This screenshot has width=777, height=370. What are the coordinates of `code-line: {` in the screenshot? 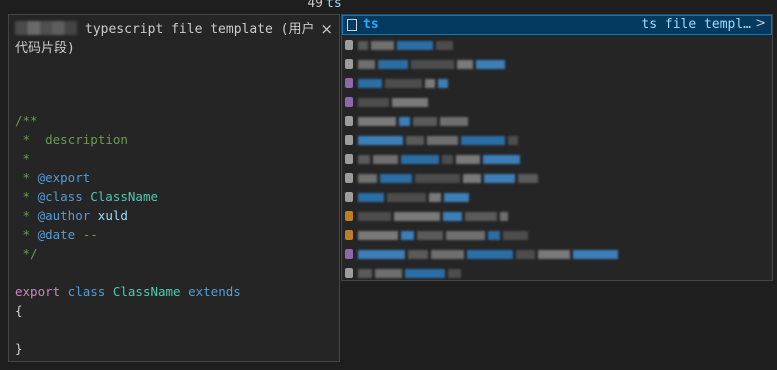 It's located at (19, 310).